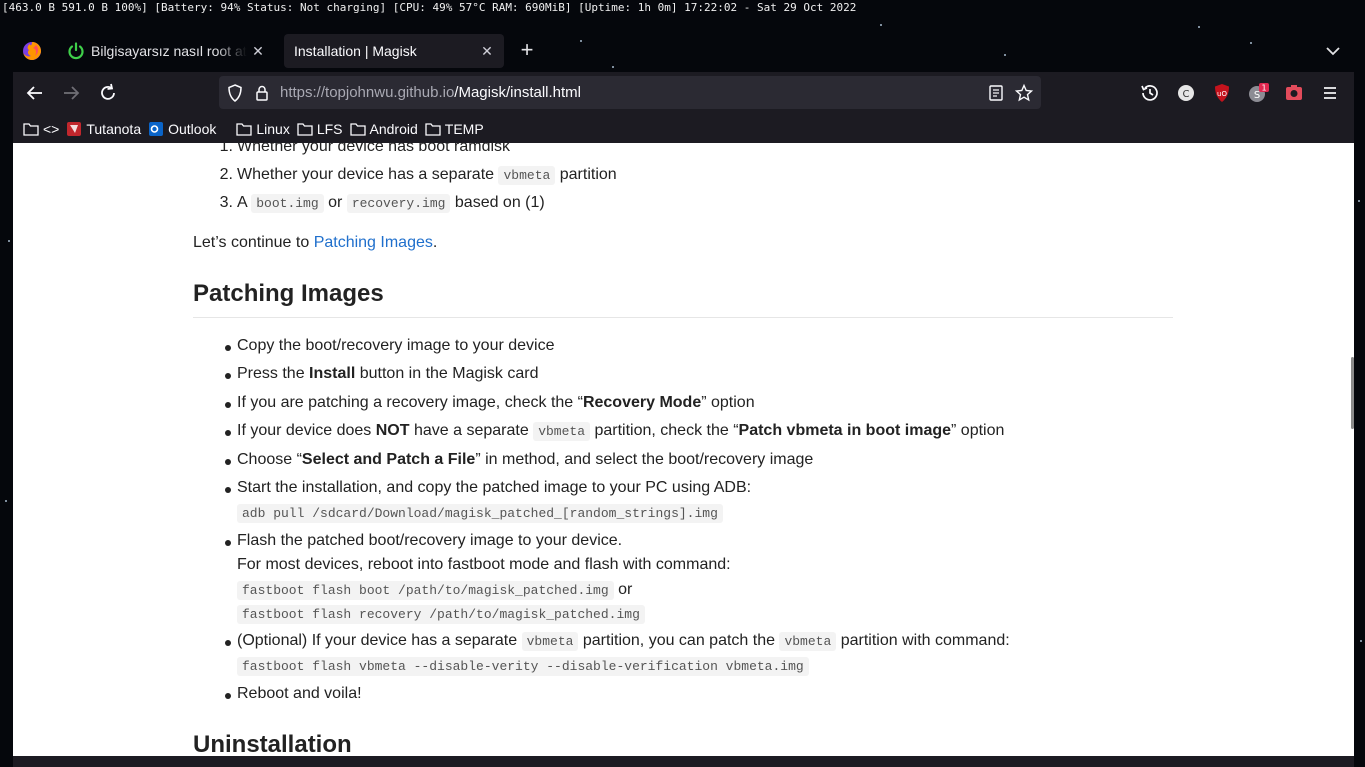 The height and width of the screenshot is (767, 1365). I want to click on chevron-down-icon, so click(1333, 51).